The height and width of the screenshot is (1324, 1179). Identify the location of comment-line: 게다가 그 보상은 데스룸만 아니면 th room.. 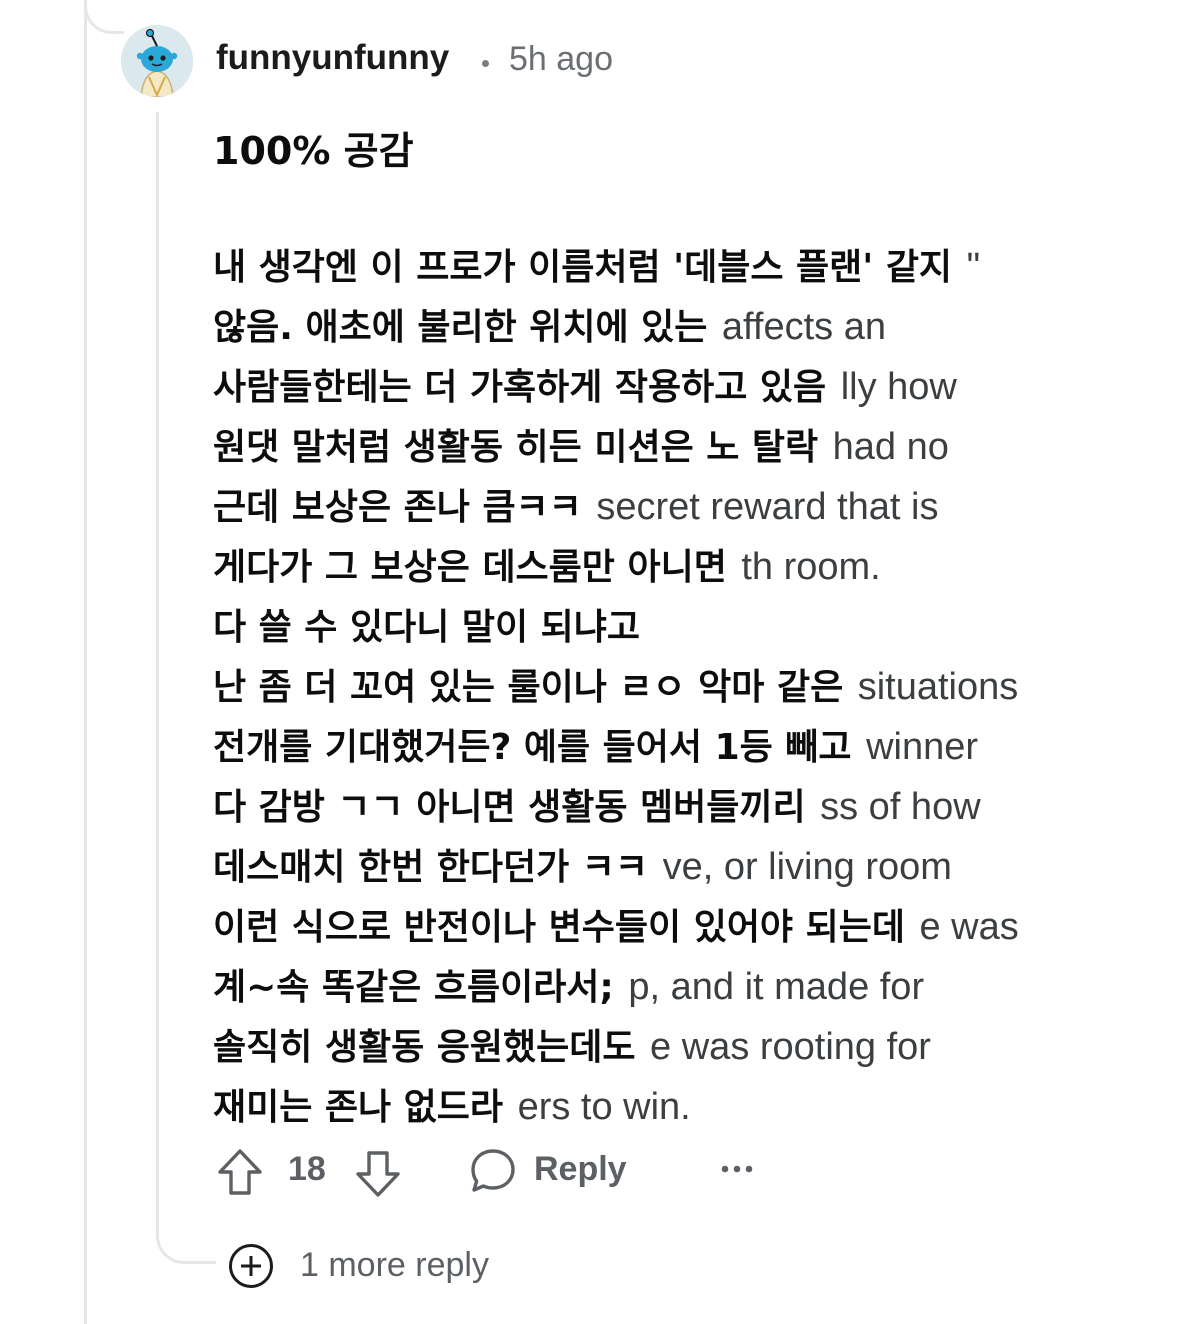
(678, 567).